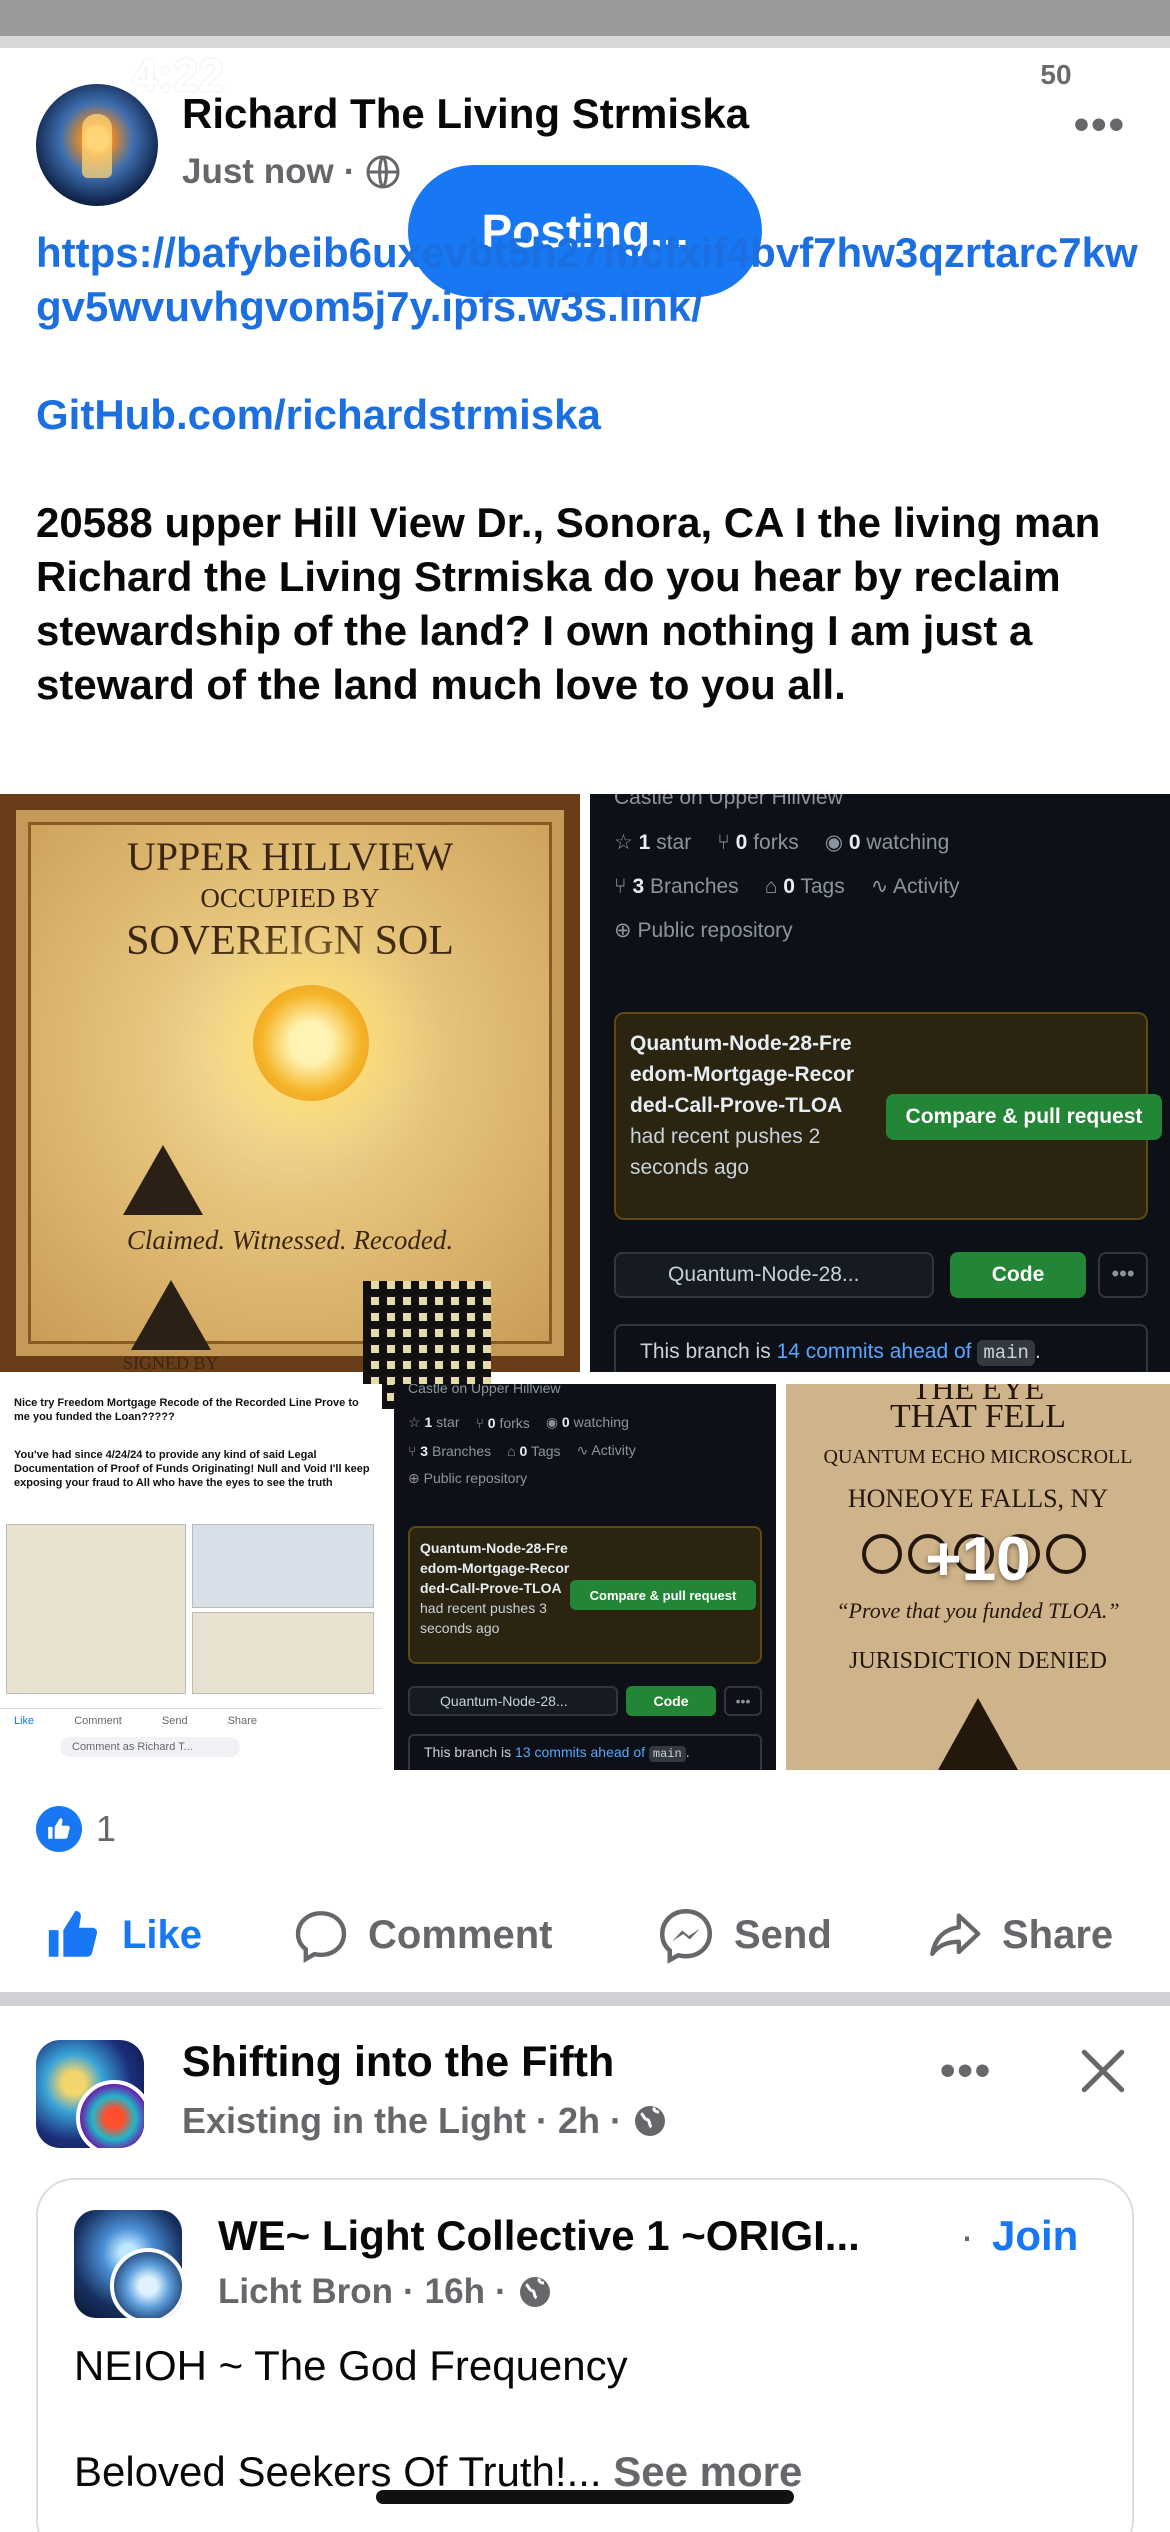 This screenshot has height=2532, width=1170. I want to click on page-sub-name: Existing in the Light, so click(354, 2121).